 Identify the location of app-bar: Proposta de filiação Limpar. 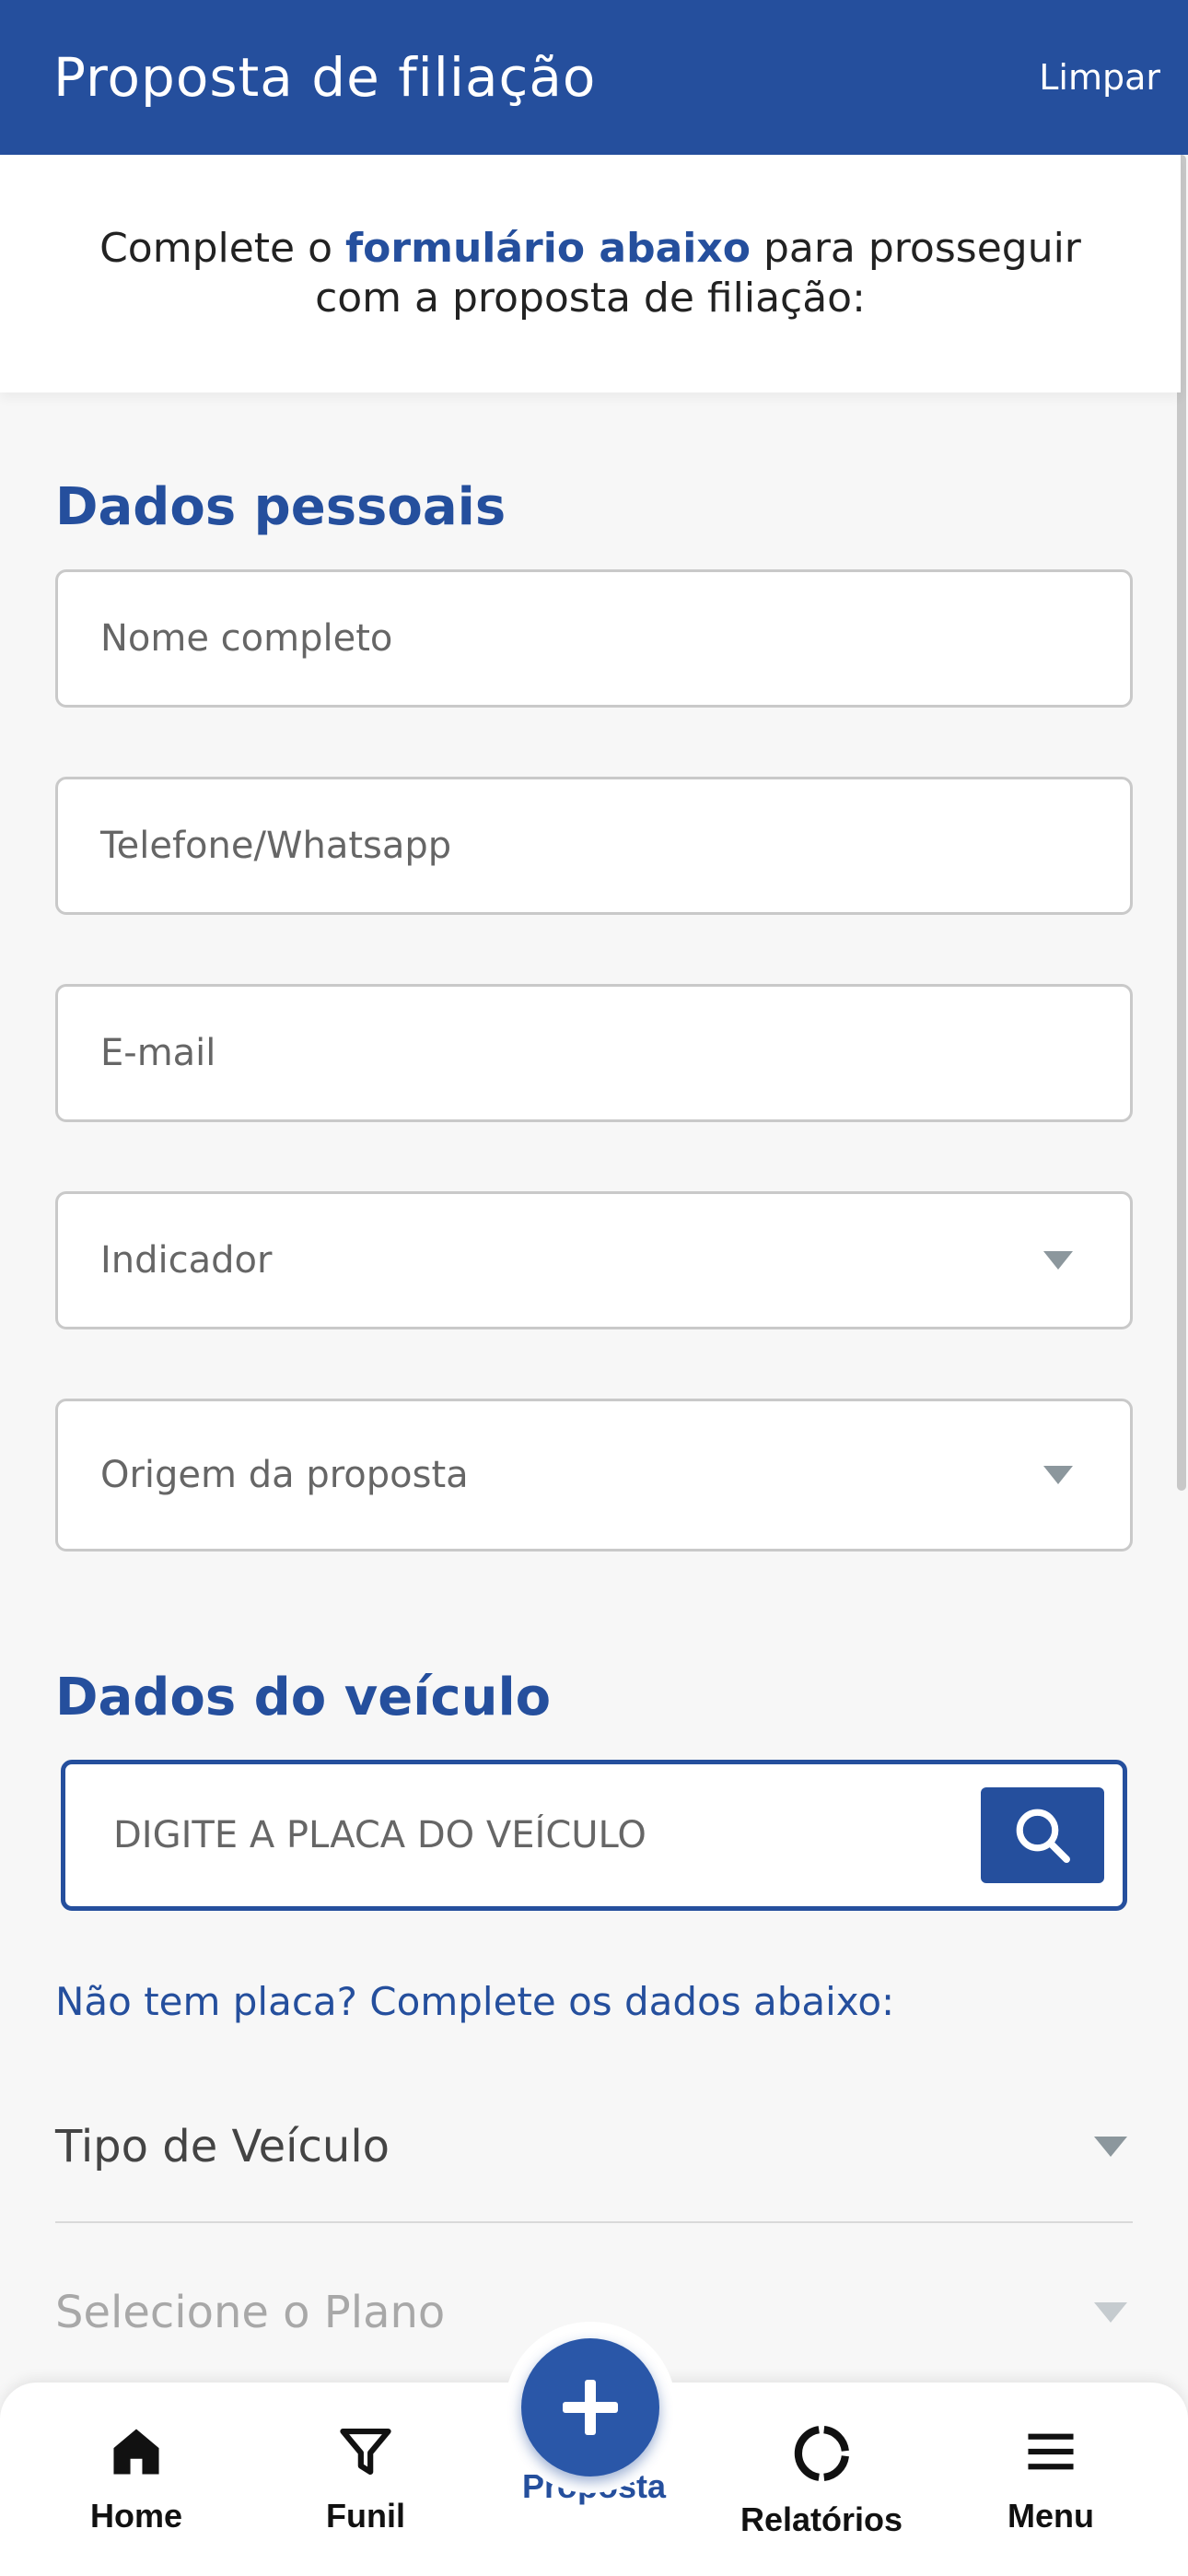
(594, 77).